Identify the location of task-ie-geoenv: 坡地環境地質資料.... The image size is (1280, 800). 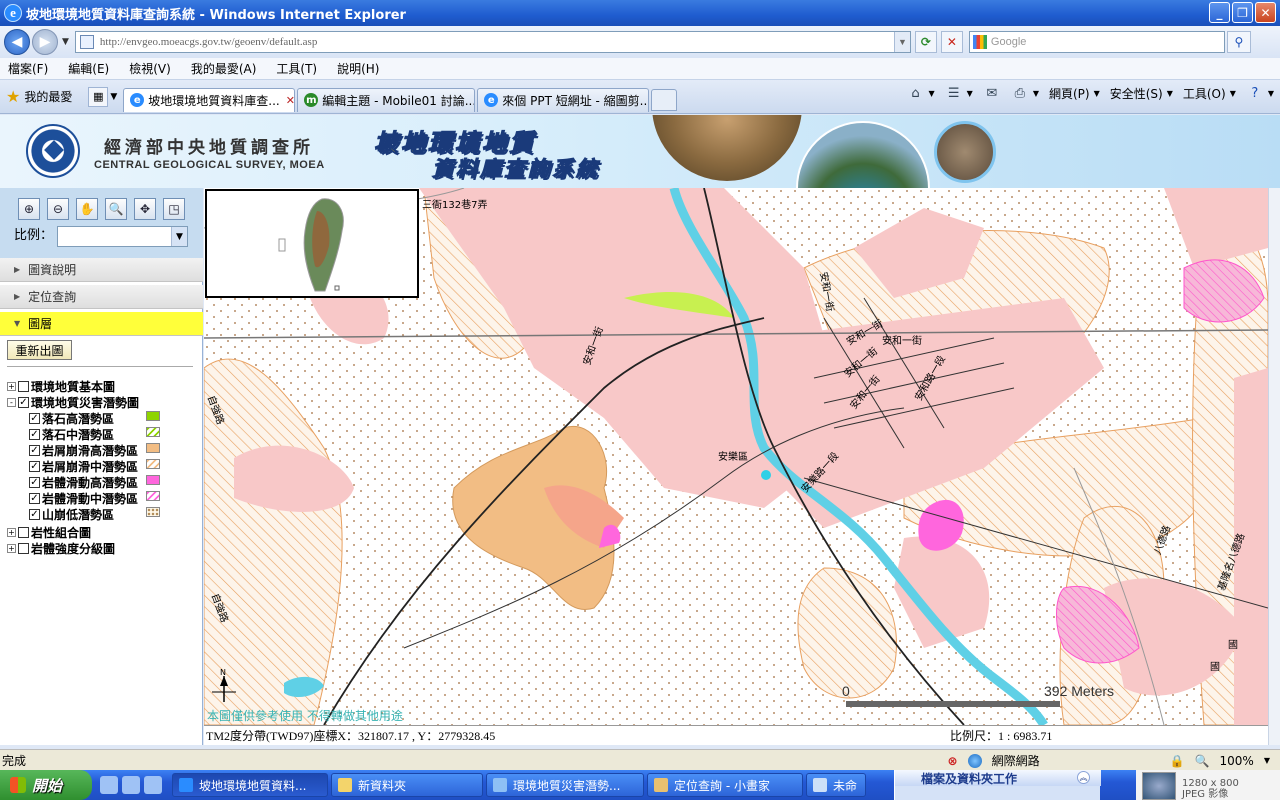
(250, 785).